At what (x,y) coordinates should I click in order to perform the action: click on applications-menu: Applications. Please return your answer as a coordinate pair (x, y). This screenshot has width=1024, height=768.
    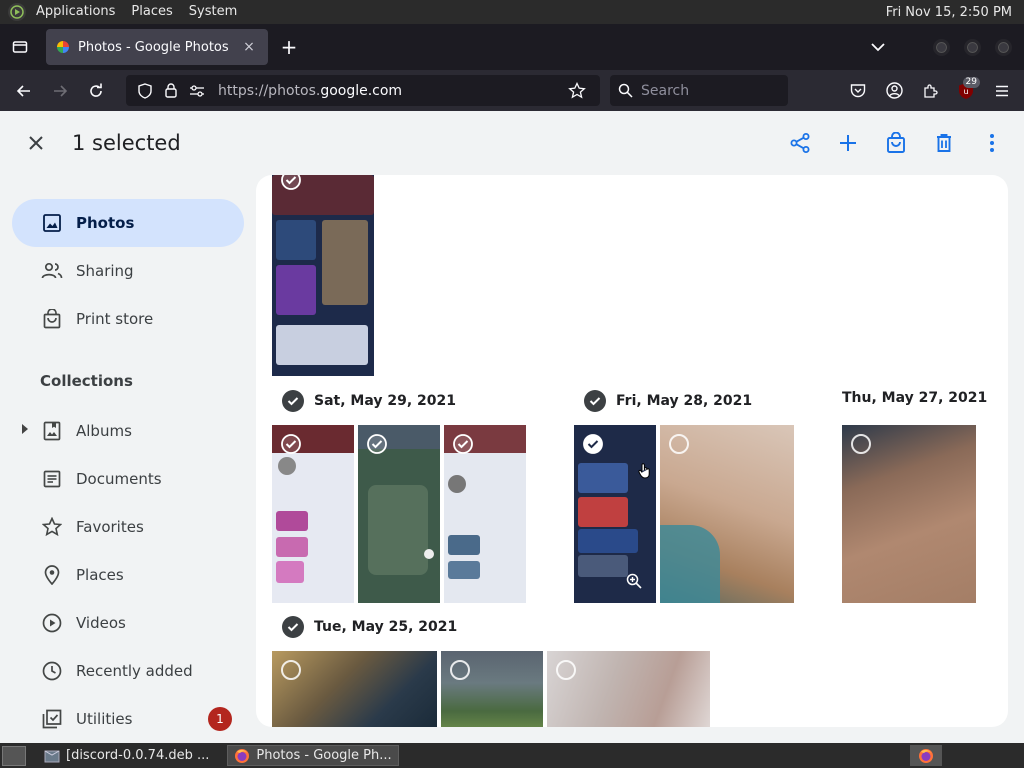
    Looking at the image, I should click on (75, 12).